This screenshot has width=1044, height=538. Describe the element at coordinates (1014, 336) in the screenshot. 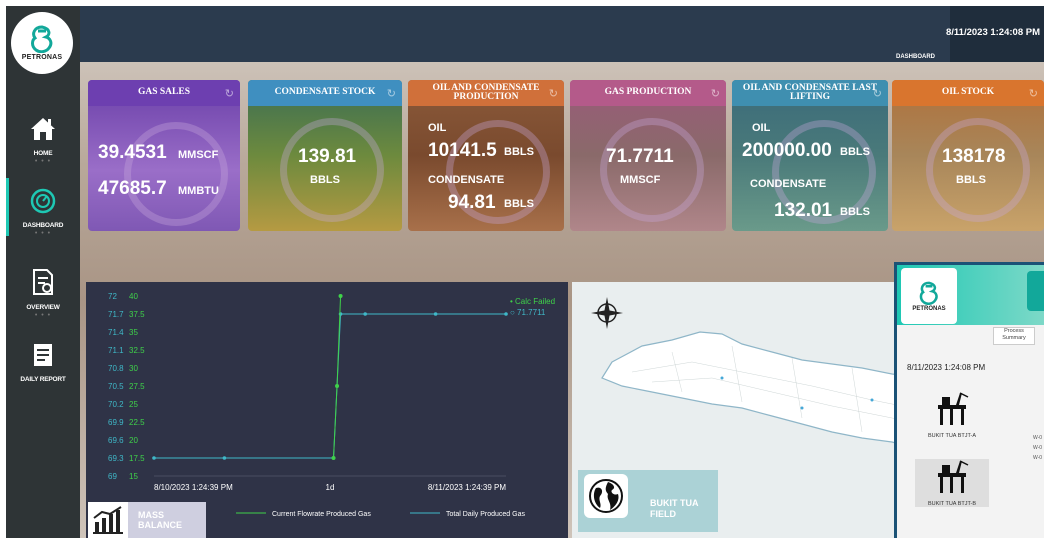

I see `tab-process-summary: Process Summary` at that location.